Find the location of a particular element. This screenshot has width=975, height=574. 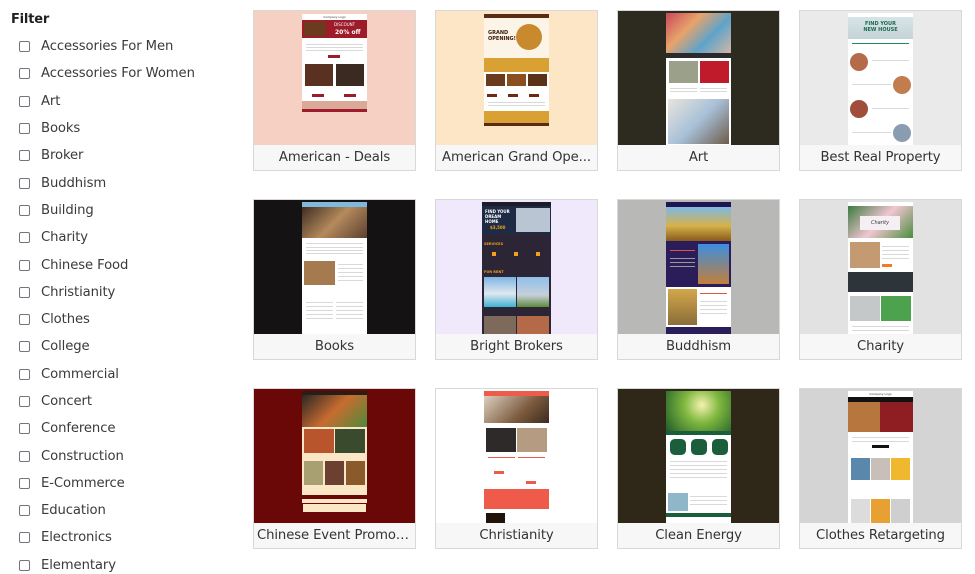

card-footer: Best Real Property is located at coordinates (880, 157).